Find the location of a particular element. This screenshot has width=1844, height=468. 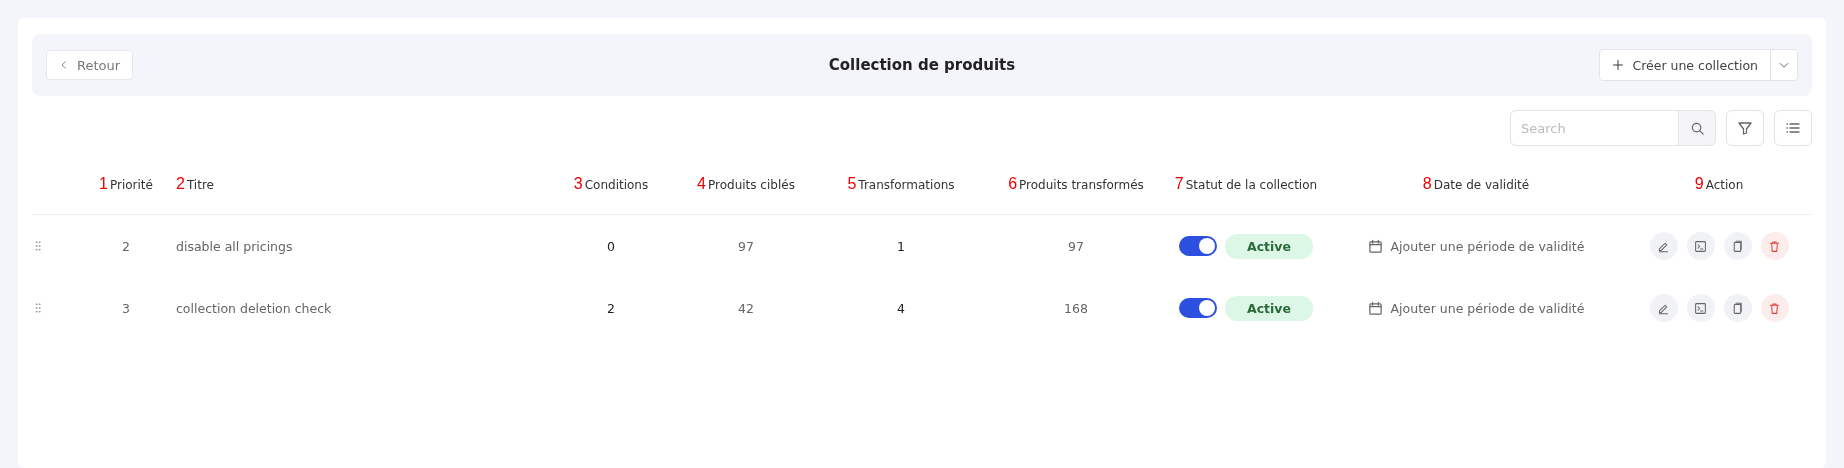

annotation-number: 8 is located at coordinates (1427, 184).